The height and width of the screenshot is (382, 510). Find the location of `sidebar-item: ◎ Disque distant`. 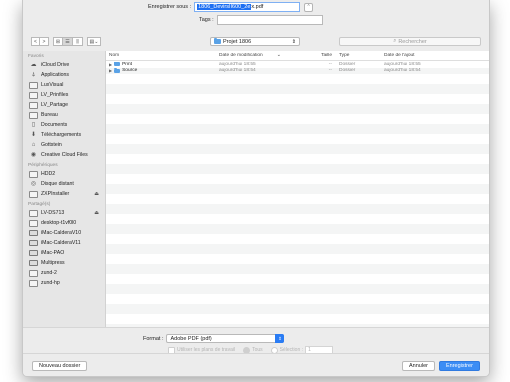

sidebar-item: ◎ Disque distant is located at coordinates (64, 184).